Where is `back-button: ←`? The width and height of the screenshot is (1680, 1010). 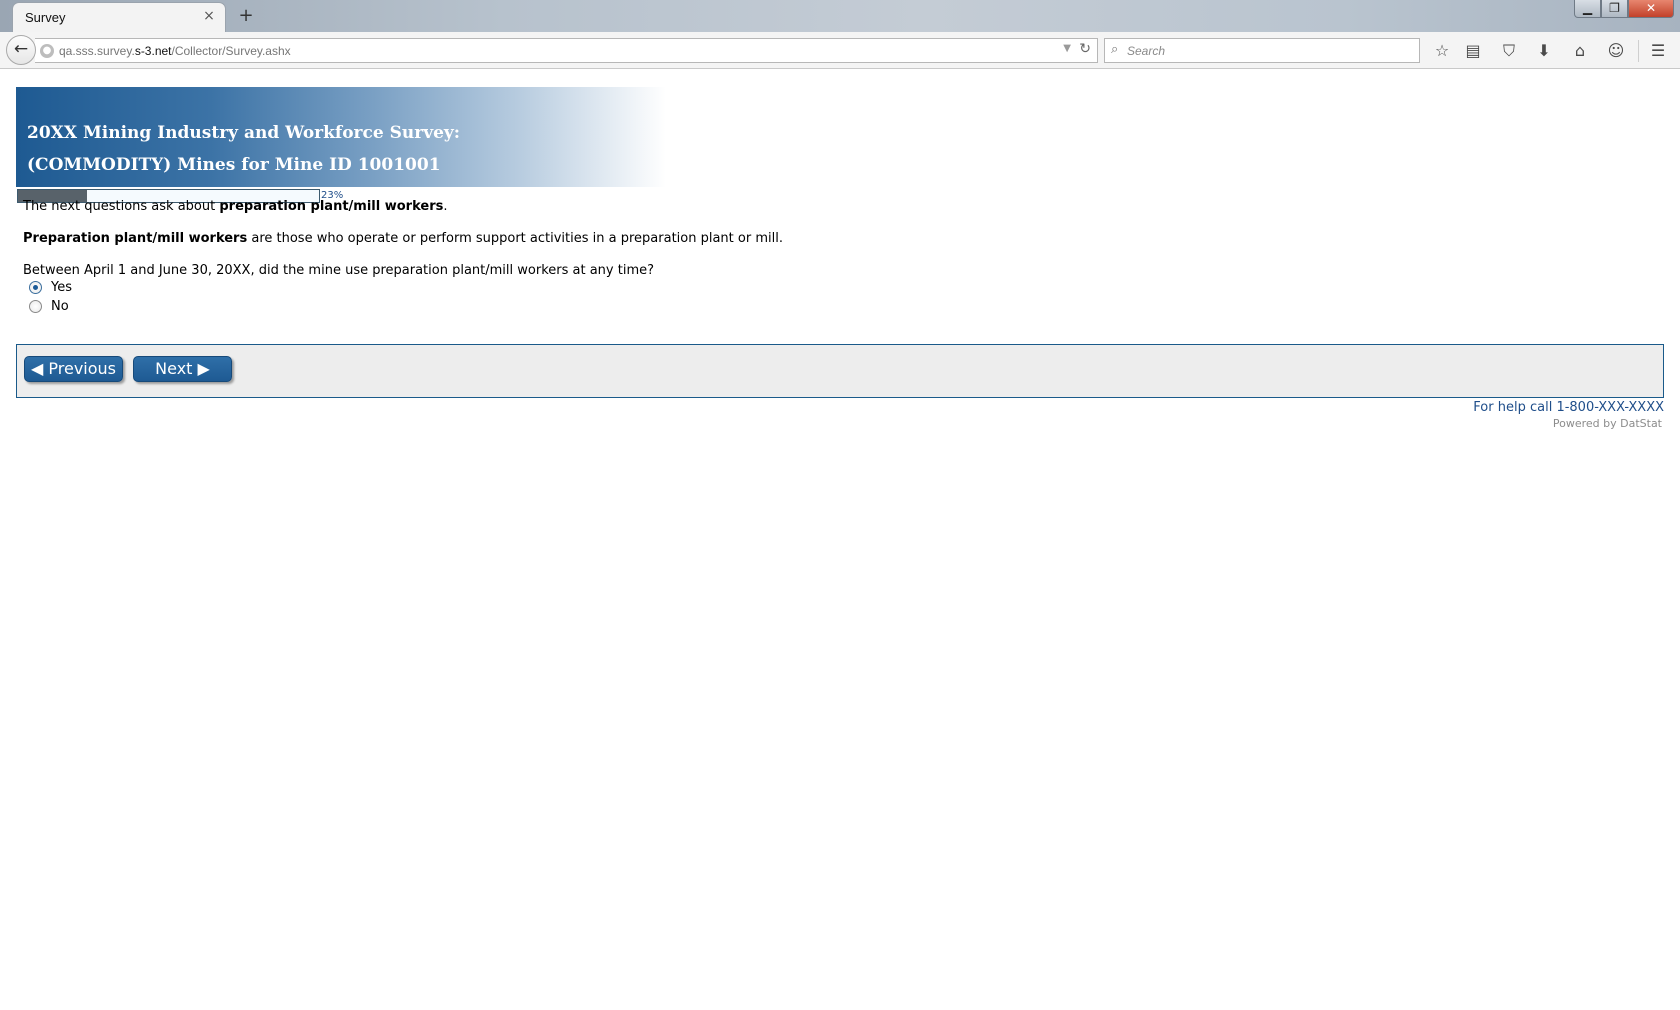 back-button: ← is located at coordinates (21, 50).